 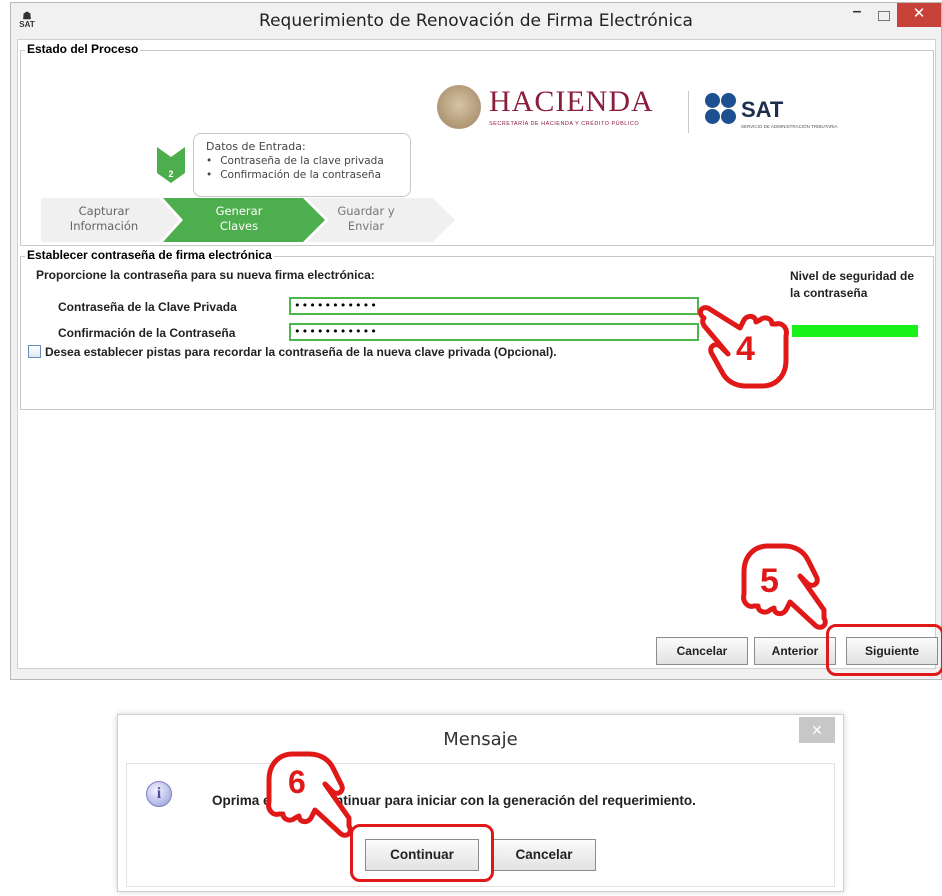 I want to click on maximize-button, so click(x=884, y=16).